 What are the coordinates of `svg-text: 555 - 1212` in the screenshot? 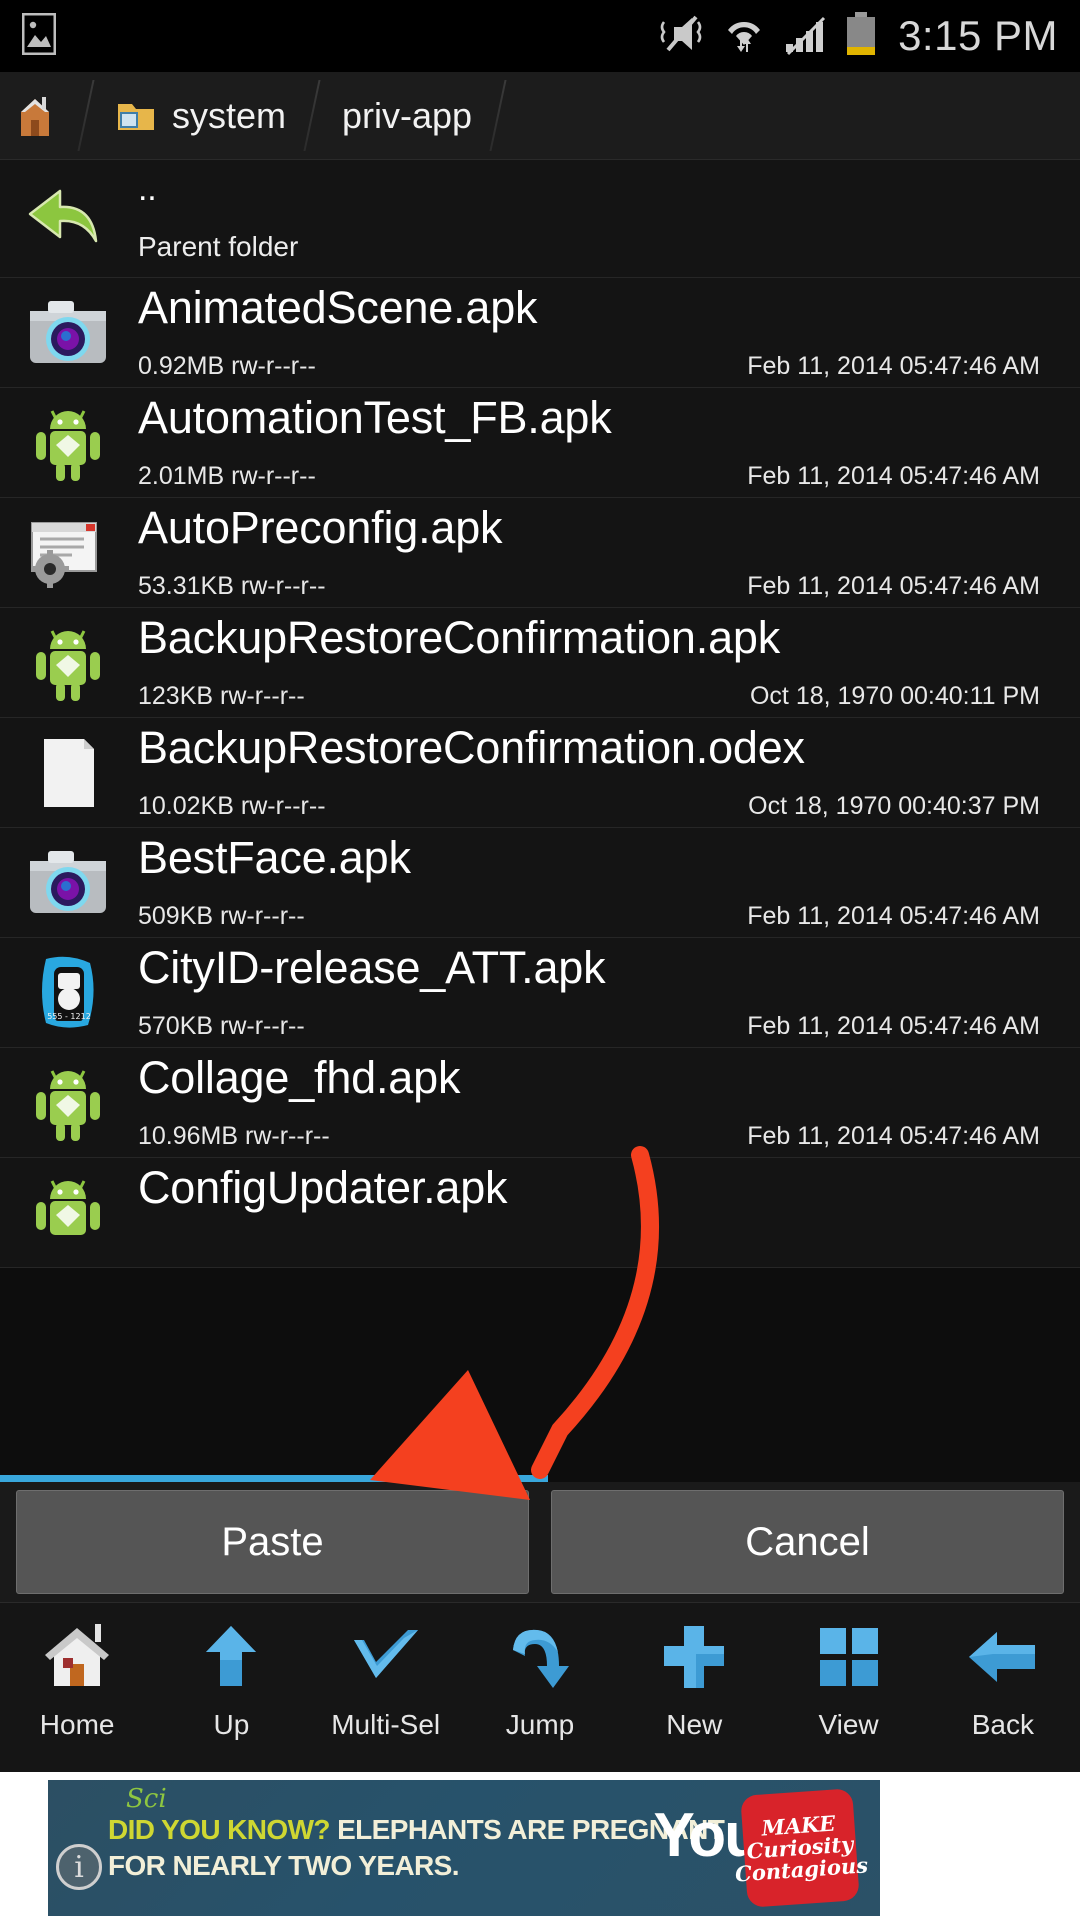 It's located at (69, 1016).